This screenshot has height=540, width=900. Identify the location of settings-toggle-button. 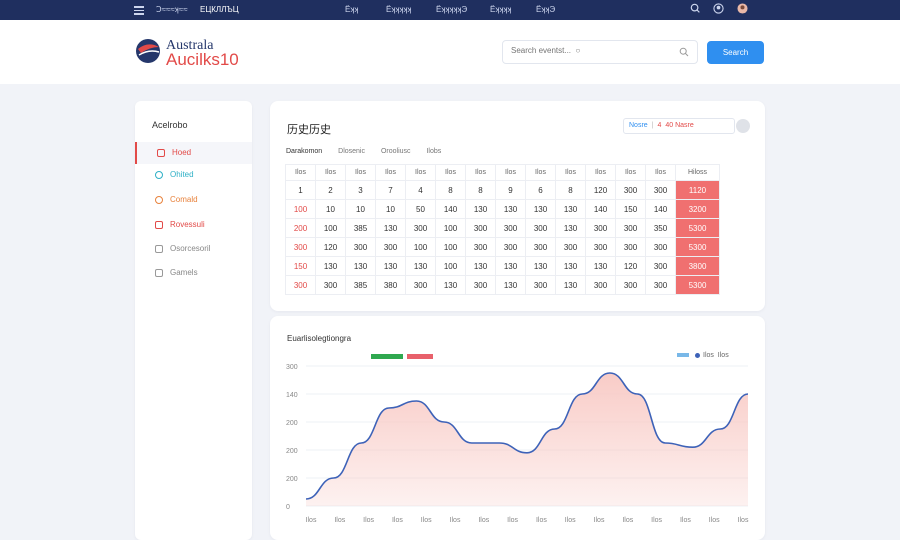
(743, 126).